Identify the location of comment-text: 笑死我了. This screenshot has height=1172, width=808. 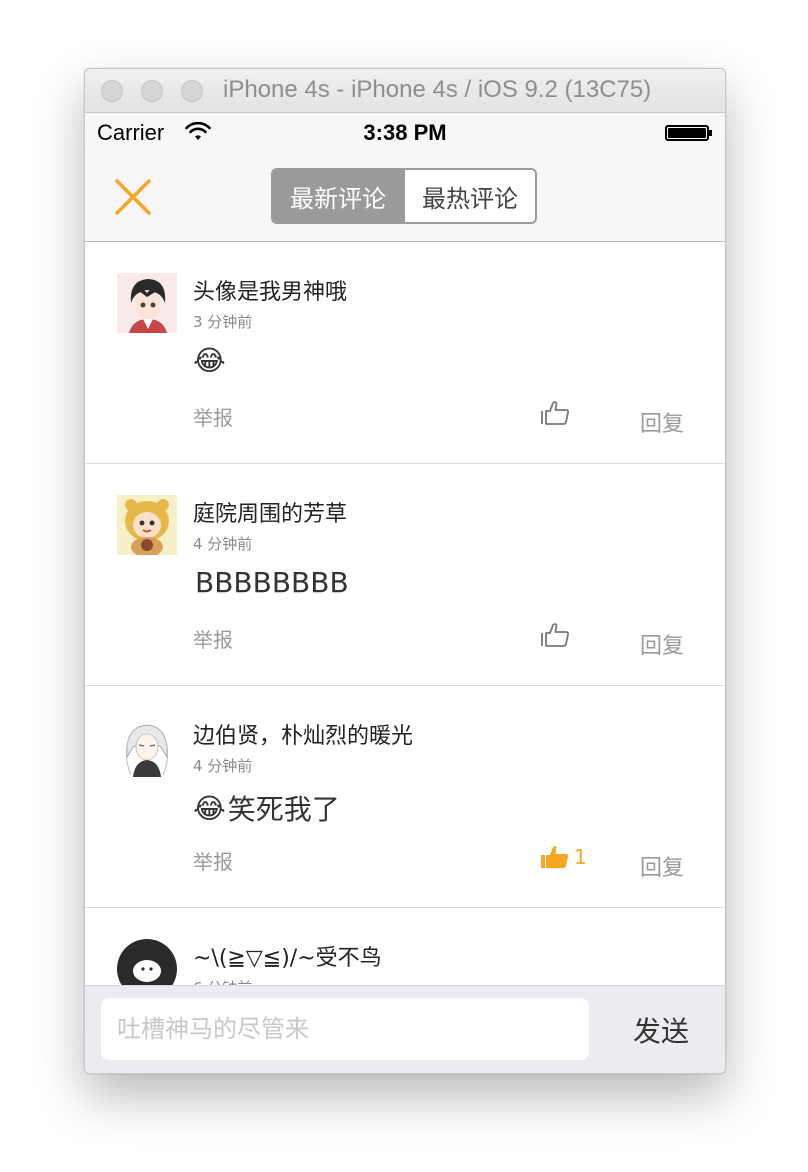
(283, 809).